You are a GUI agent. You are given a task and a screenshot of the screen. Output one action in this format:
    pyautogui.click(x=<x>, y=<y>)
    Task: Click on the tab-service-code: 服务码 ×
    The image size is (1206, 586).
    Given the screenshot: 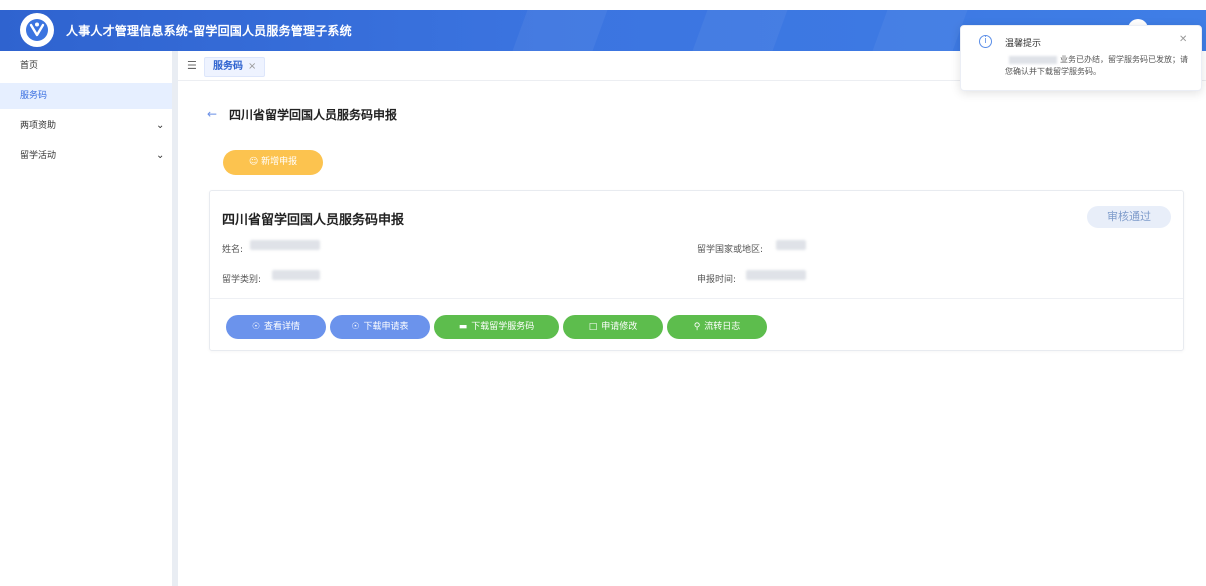 What is the action you would take?
    pyautogui.click(x=235, y=67)
    